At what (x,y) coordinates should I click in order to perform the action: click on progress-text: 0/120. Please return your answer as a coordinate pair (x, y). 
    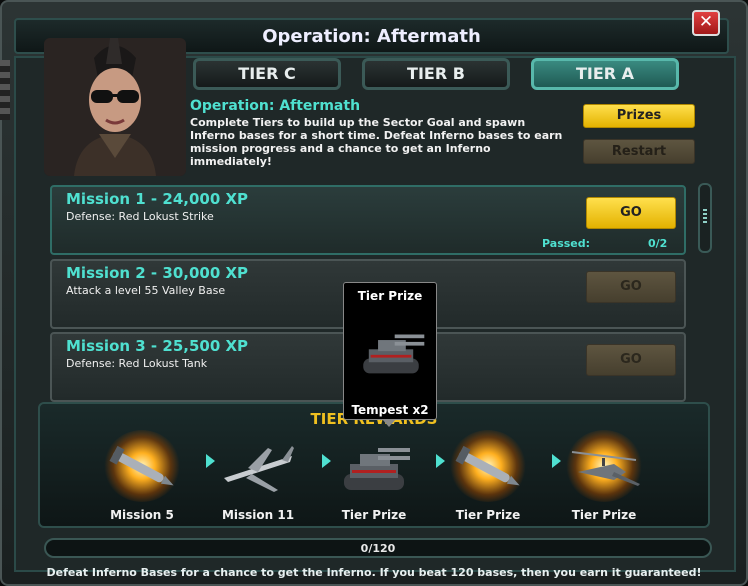
    Looking at the image, I should click on (378, 548).